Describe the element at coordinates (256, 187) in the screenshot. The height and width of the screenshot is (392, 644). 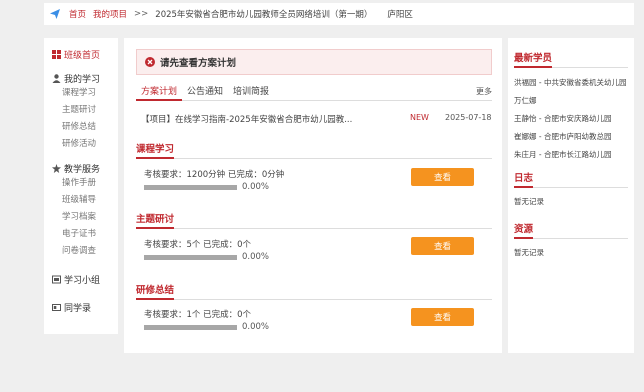
I see `course-progress-percent: 0.00%` at that location.